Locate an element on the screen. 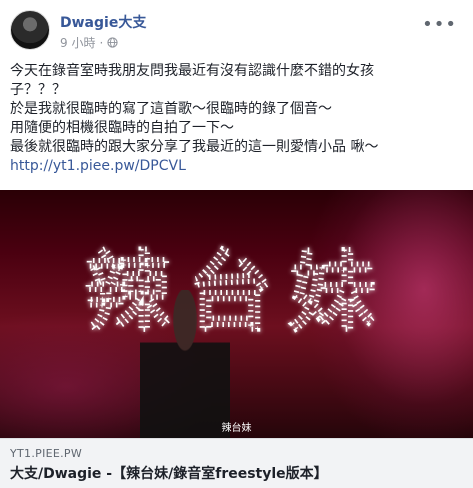  post-text-line: 用隨便的相機很臨時的自拍了一下～ is located at coordinates (122, 128).